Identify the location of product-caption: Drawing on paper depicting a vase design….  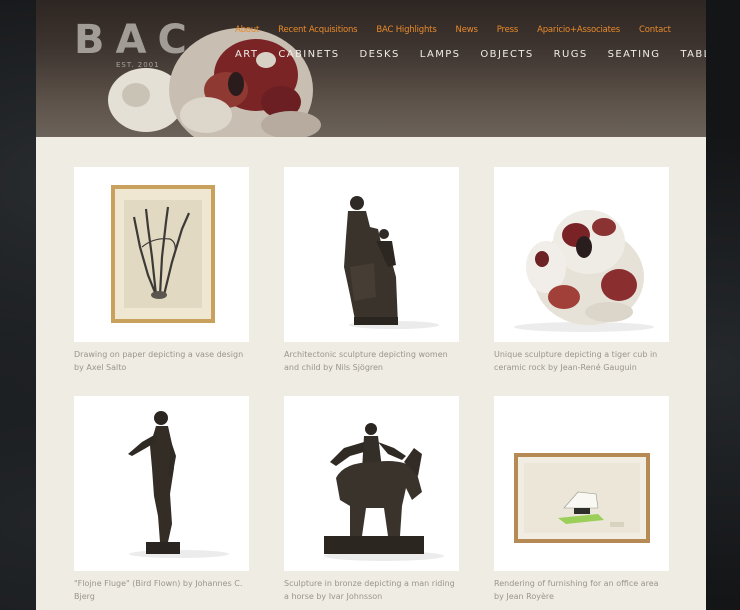
(161, 361).